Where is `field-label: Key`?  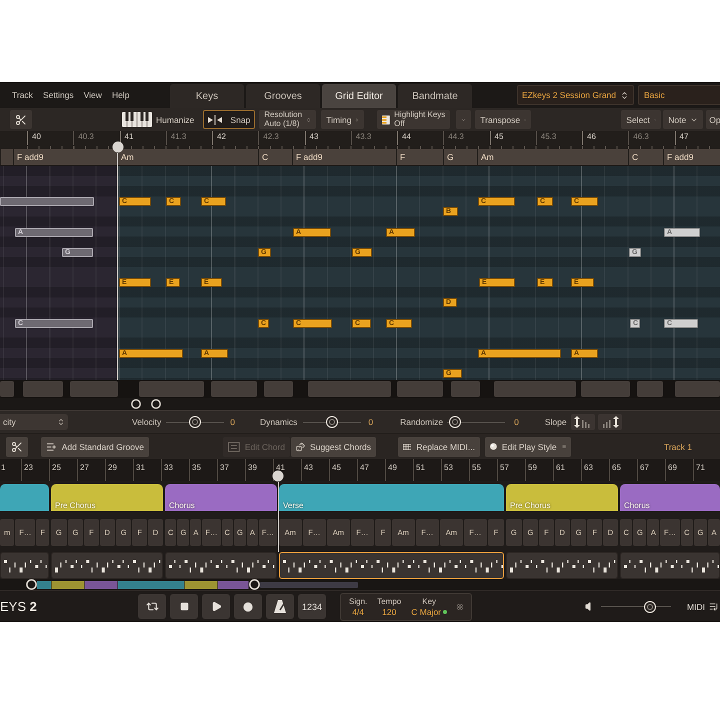
field-label: Key is located at coordinates (429, 601).